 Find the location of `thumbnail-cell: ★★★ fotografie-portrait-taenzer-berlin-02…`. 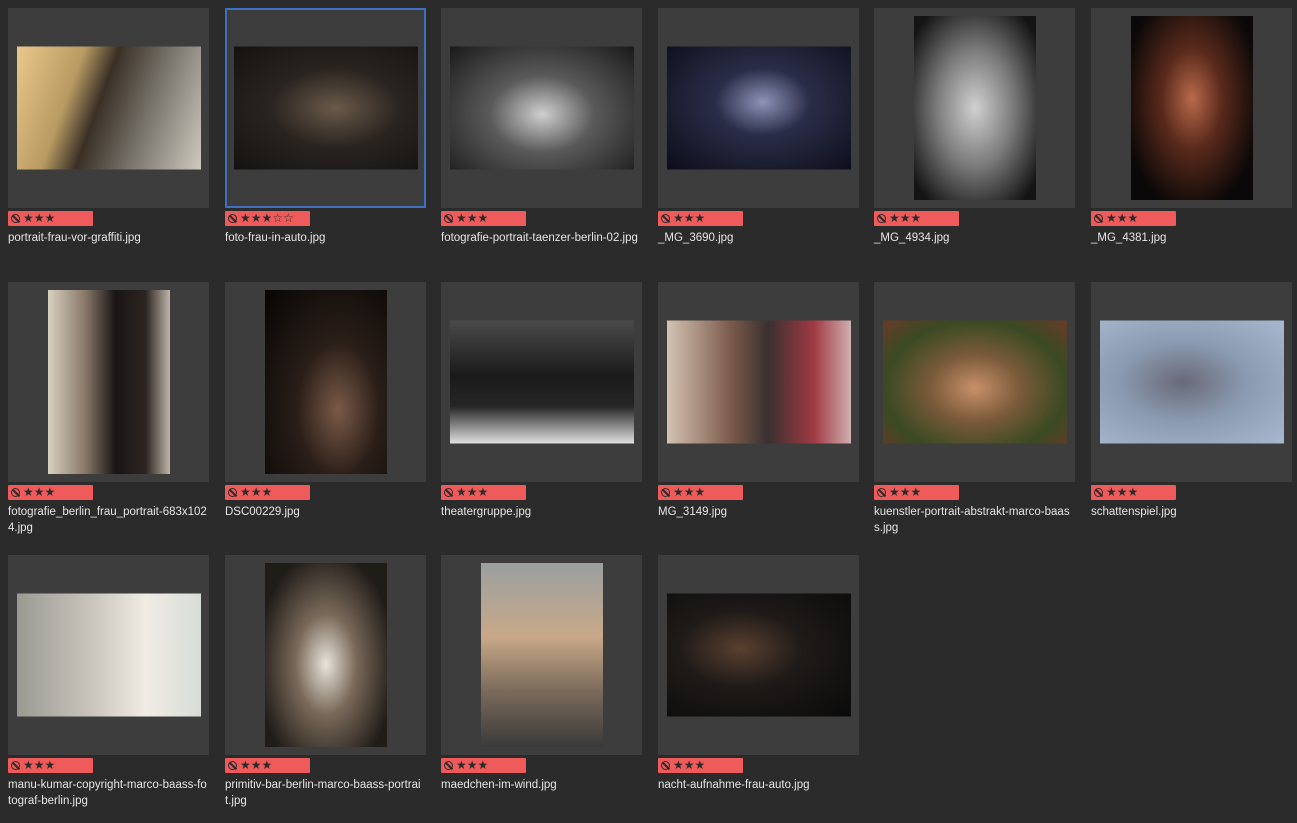

thumbnail-cell: ★★★ fotografie-portrait-taenzer-berlin-02… is located at coordinates (541, 142).